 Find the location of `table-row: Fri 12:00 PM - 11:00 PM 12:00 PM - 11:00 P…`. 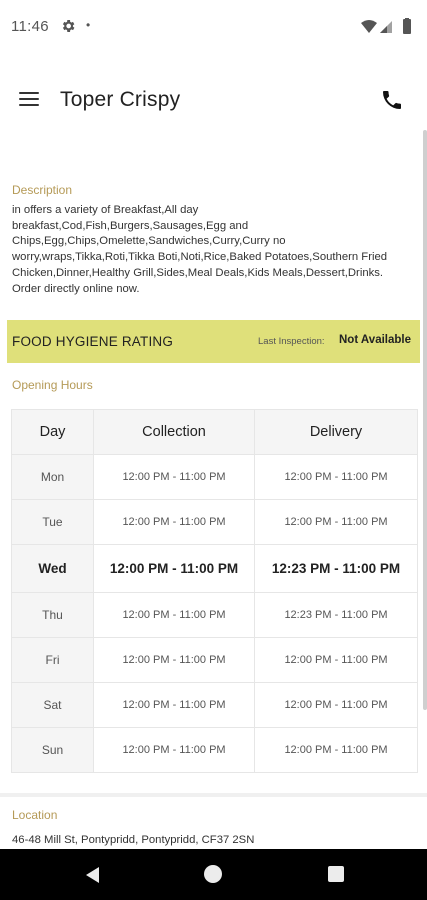

table-row: Fri 12:00 PM - 11:00 PM 12:00 PM - 11:00 P… is located at coordinates (214, 660).